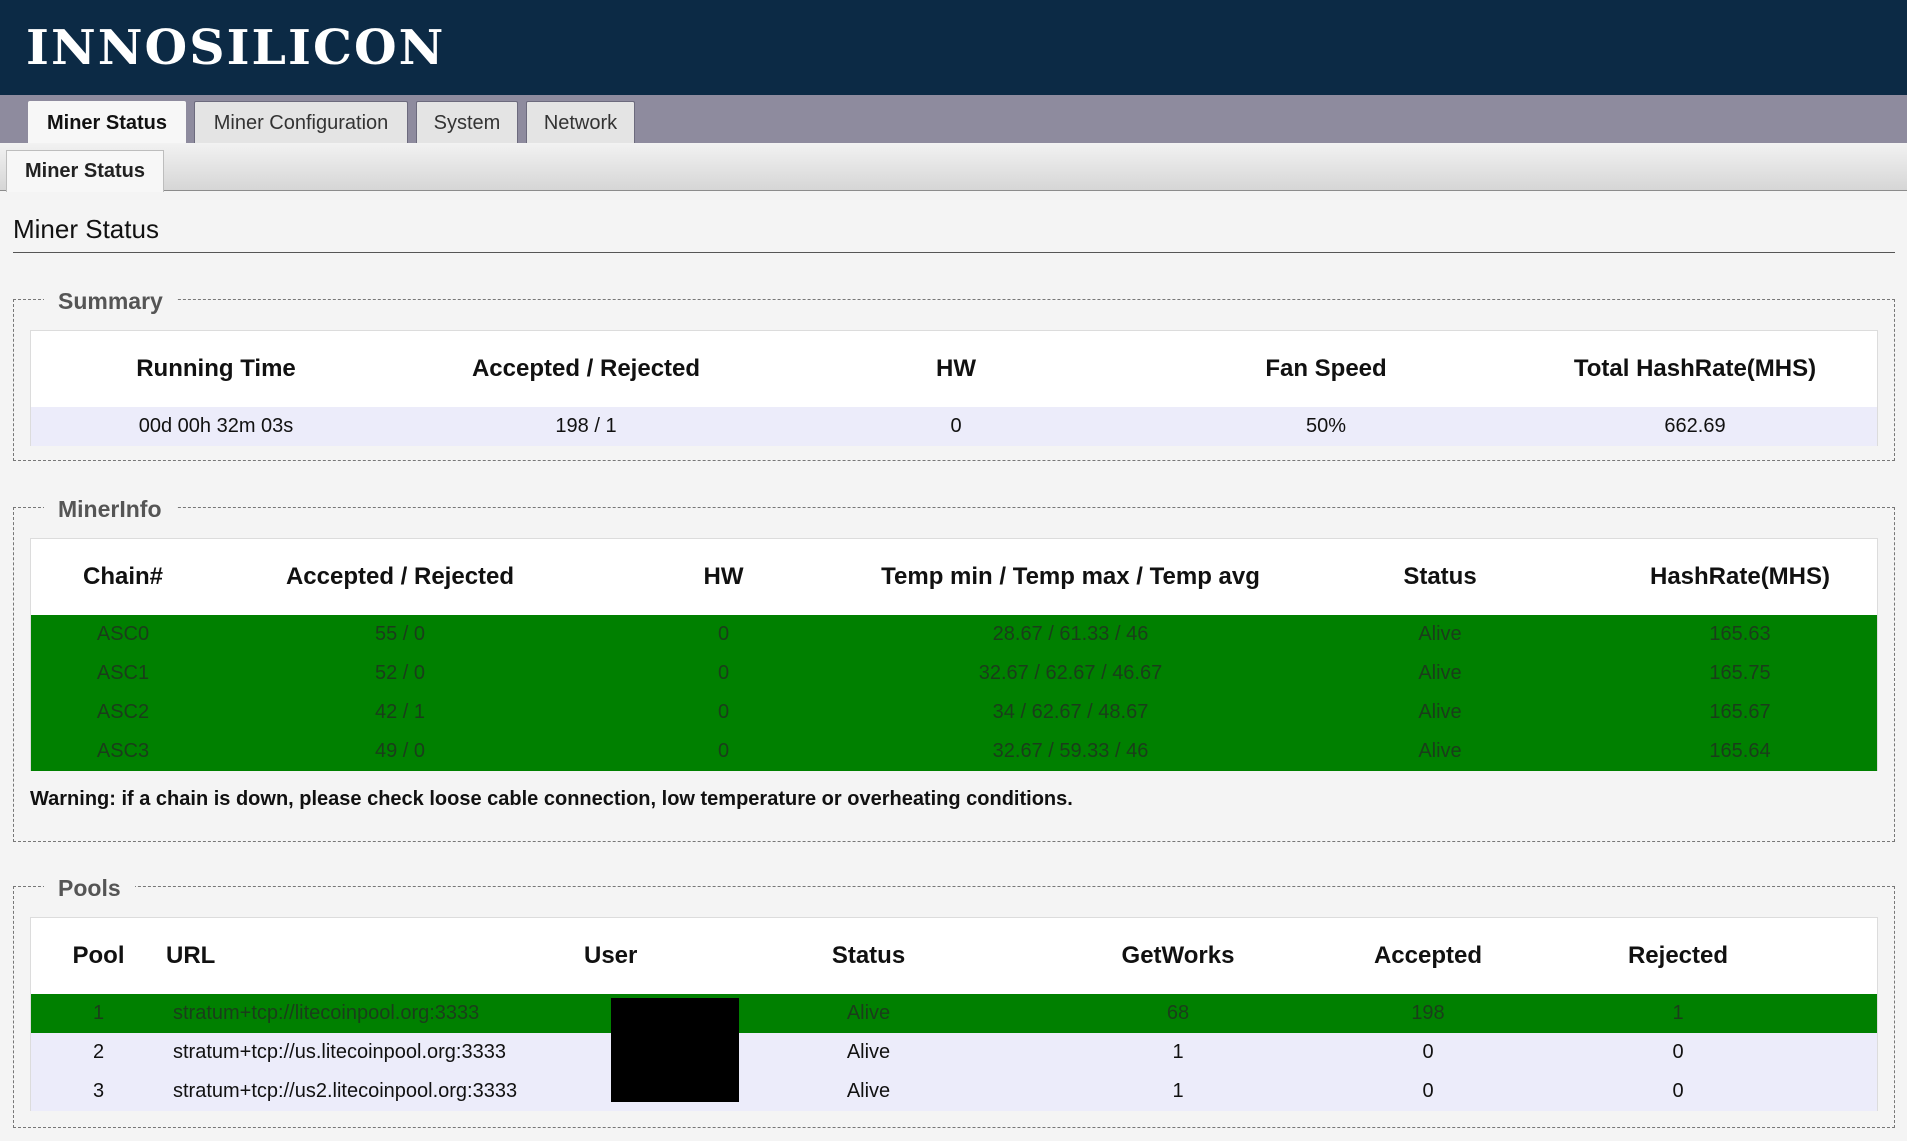 The width and height of the screenshot is (1907, 1141). What do you see at coordinates (1070, 634) in the screenshot?
I see `temps: 28.67 / 61.33 / 46` at bounding box center [1070, 634].